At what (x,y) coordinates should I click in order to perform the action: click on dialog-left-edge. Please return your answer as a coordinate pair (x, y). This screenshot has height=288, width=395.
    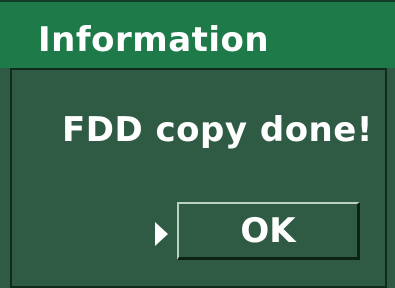
    Looking at the image, I should click on (5, 178).